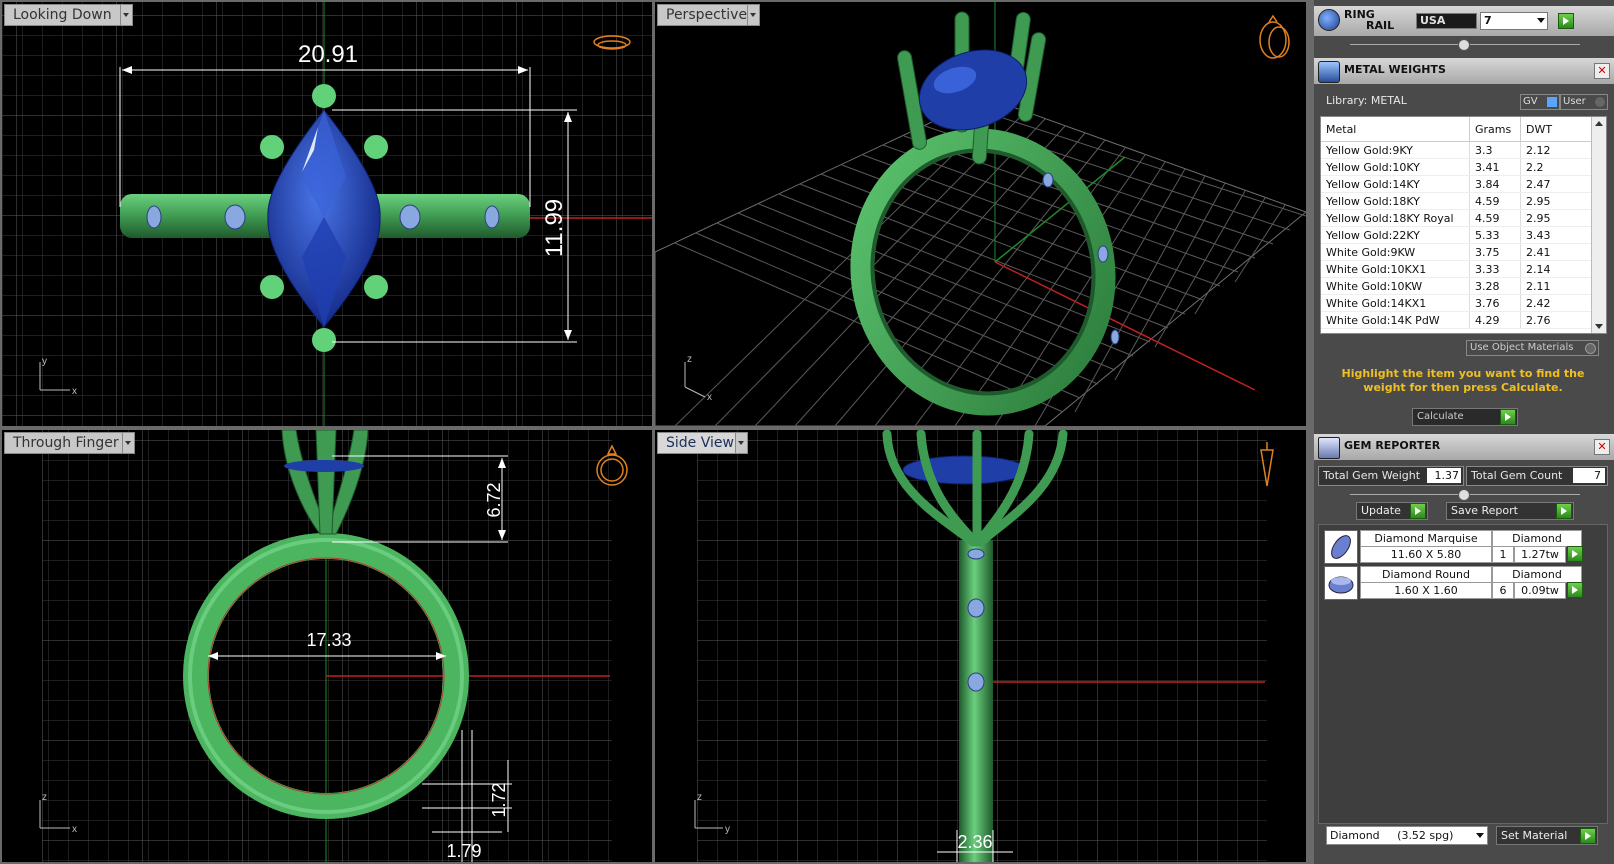 This screenshot has width=1614, height=864. Describe the element at coordinates (1495, 303) in the screenshot. I see `grams-cell: 3.76` at that location.